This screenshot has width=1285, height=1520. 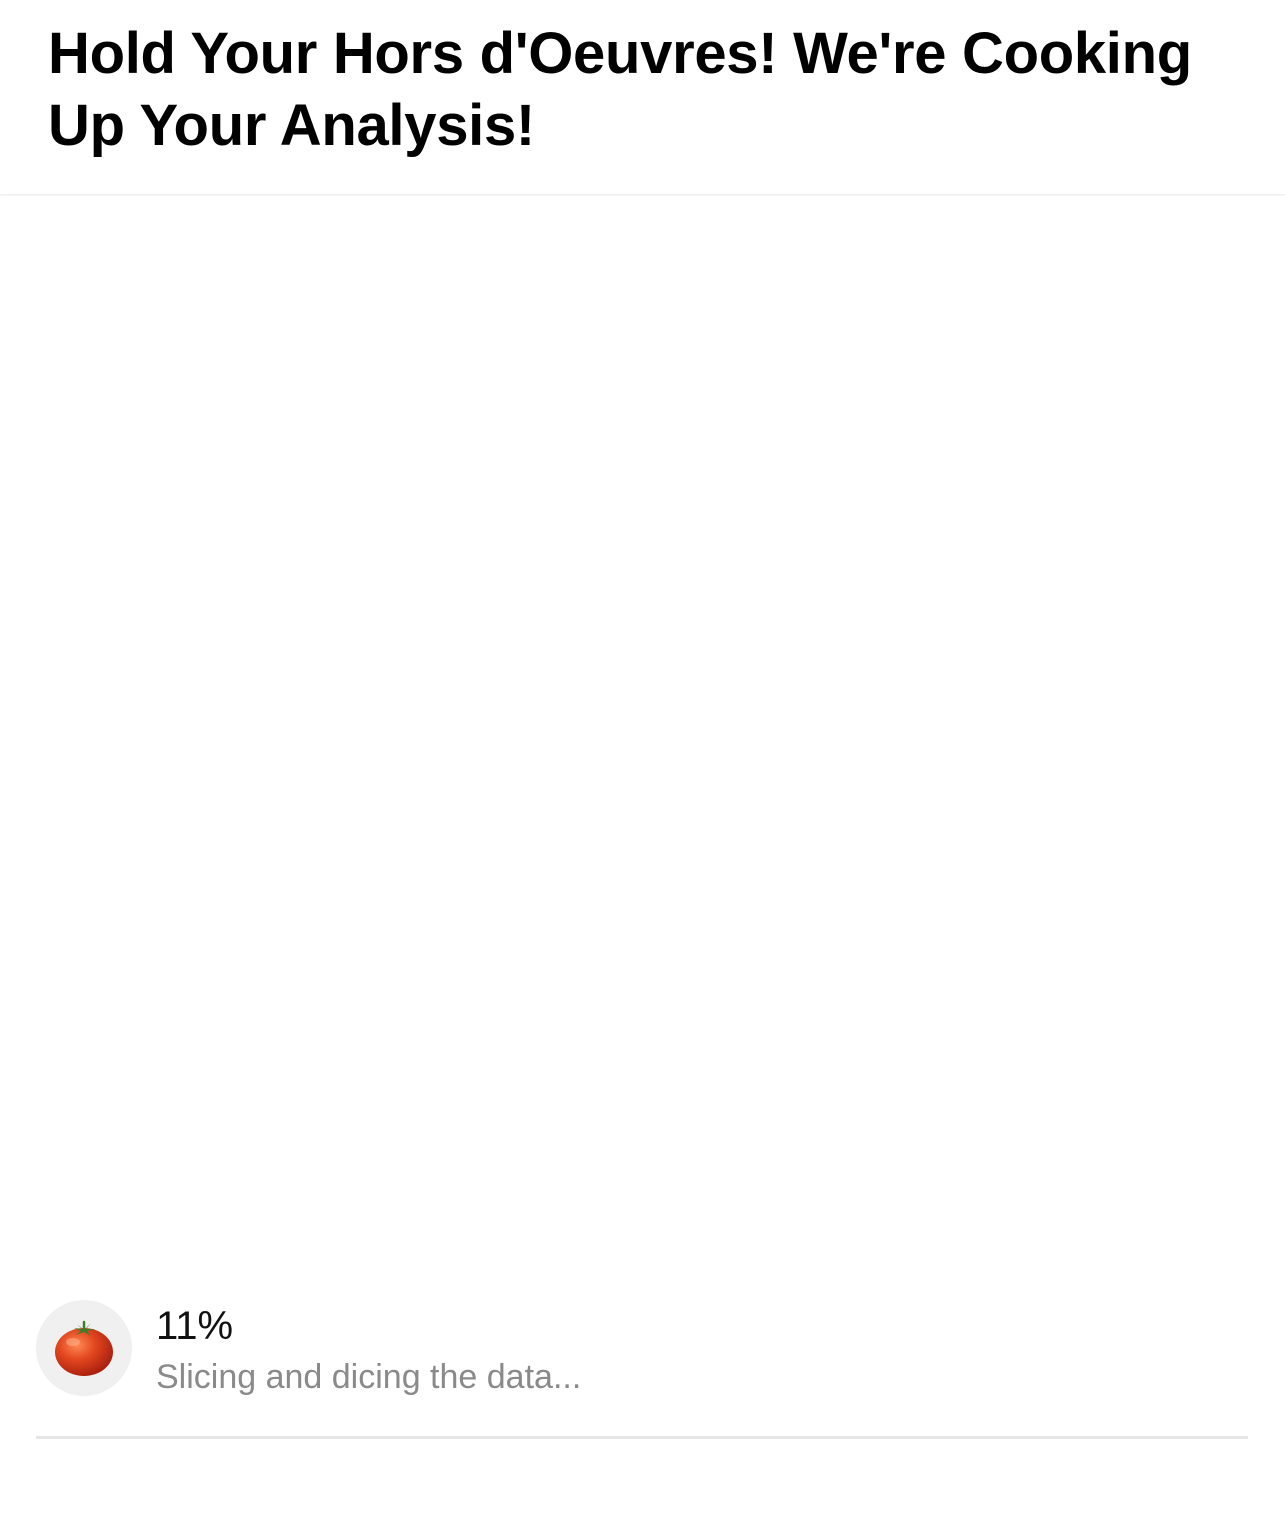 What do you see at coordinates (195, 1326) in the screenshot?
I see `progress-percent: 11%` at bounding box center [195, 1326].